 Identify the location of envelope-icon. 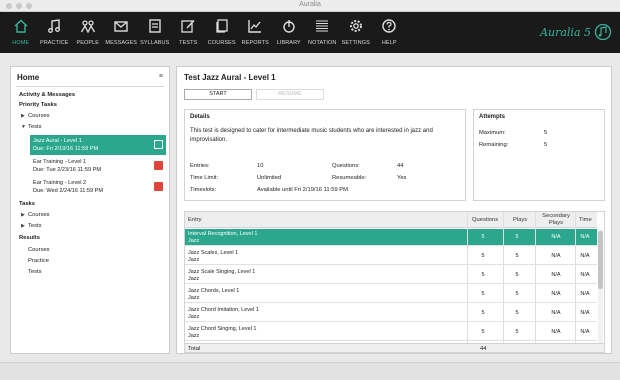
(121, 26).